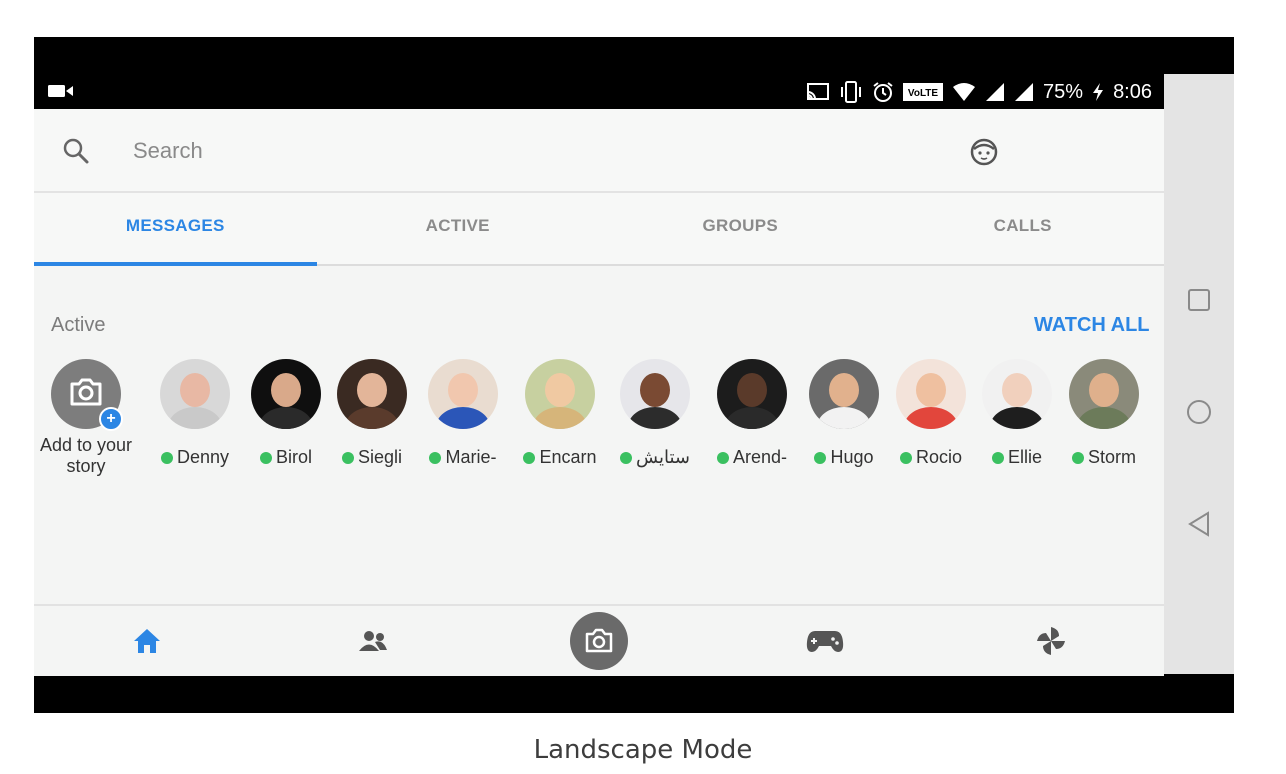 The height and width of the screenshot is (774, 1286). What do you see at coordinates (740, 228) in the screenshot?
I see `tab-groups: GROUPS` at bounding box center [740, 228].